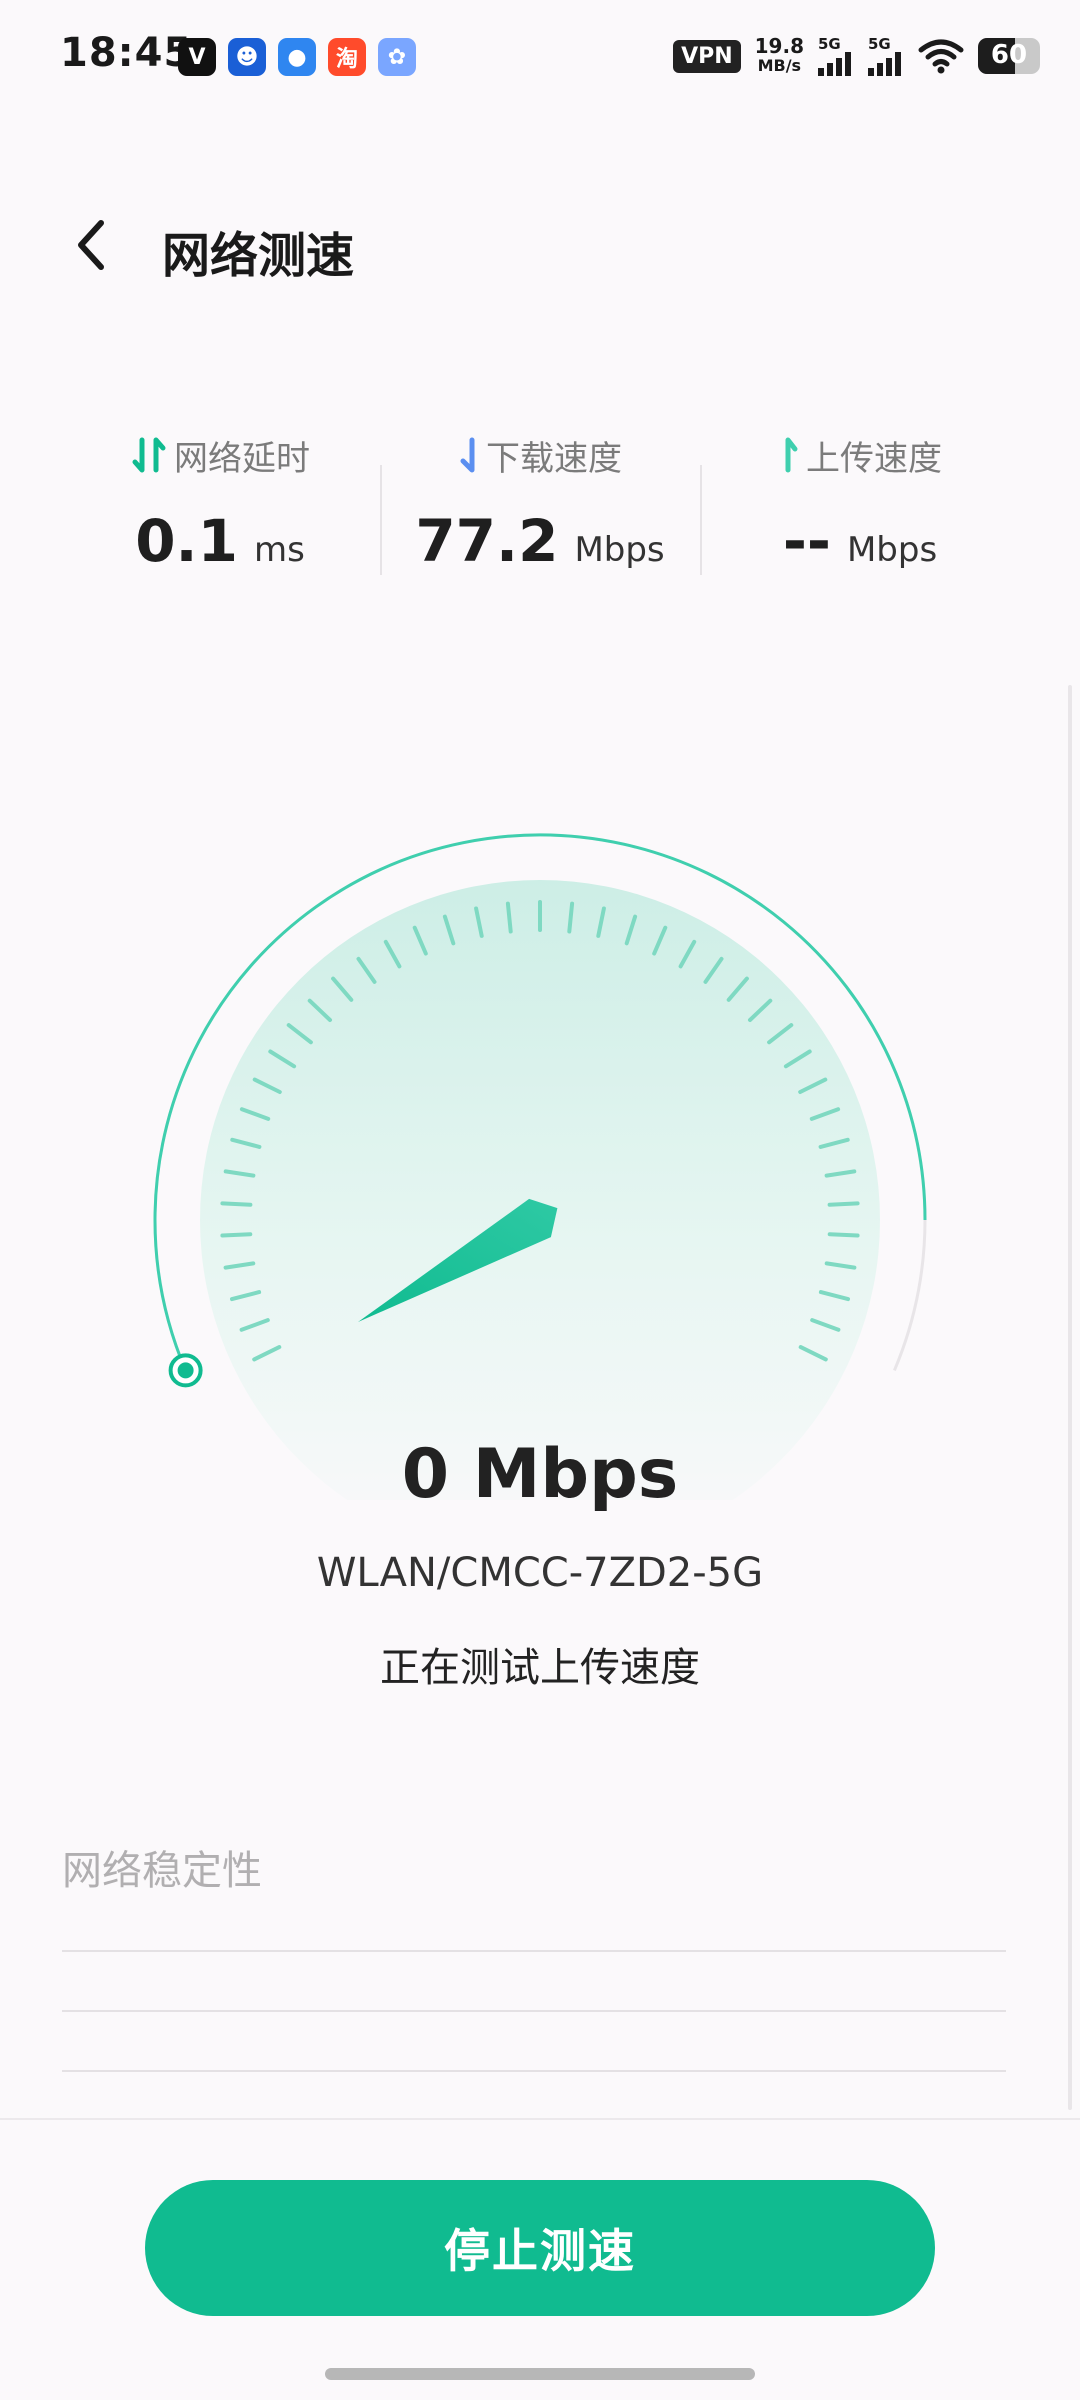 Image resolution: width=1080 pixels, height=2400 pixels. I want to click on upload-metric: 上传速度 -- Mbps, so click(860, 510).